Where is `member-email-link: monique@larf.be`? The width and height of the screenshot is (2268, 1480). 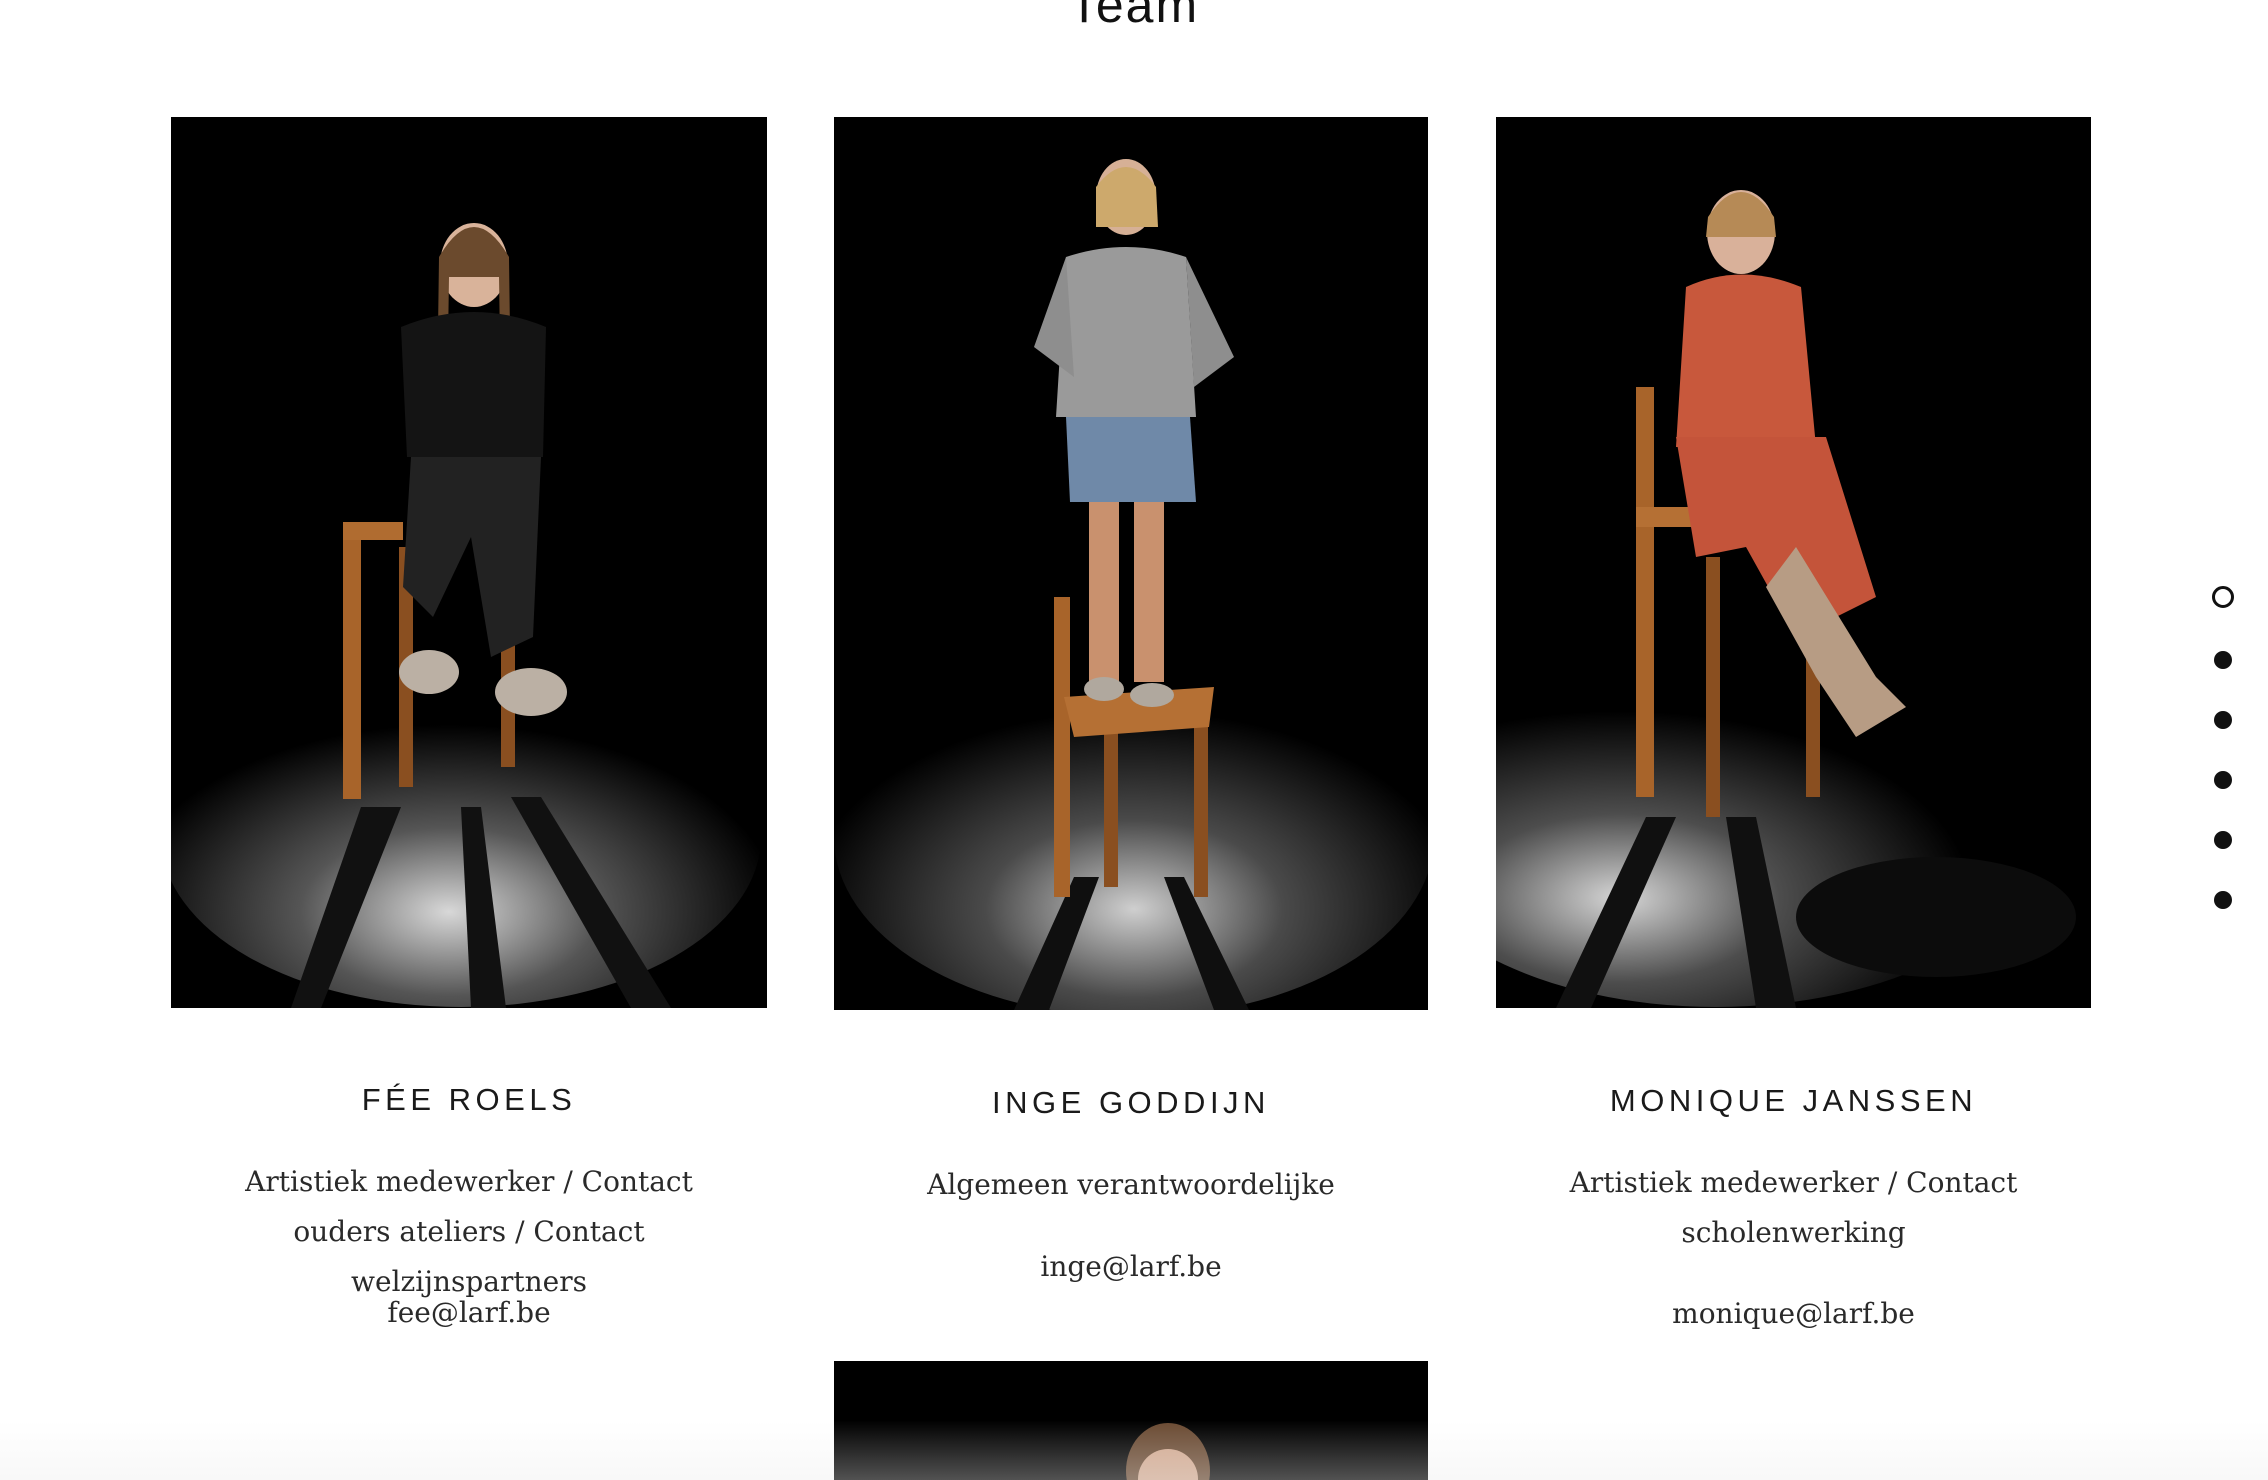
member-email-link: monique@larf.be is located at coordinates (1793, 1313).